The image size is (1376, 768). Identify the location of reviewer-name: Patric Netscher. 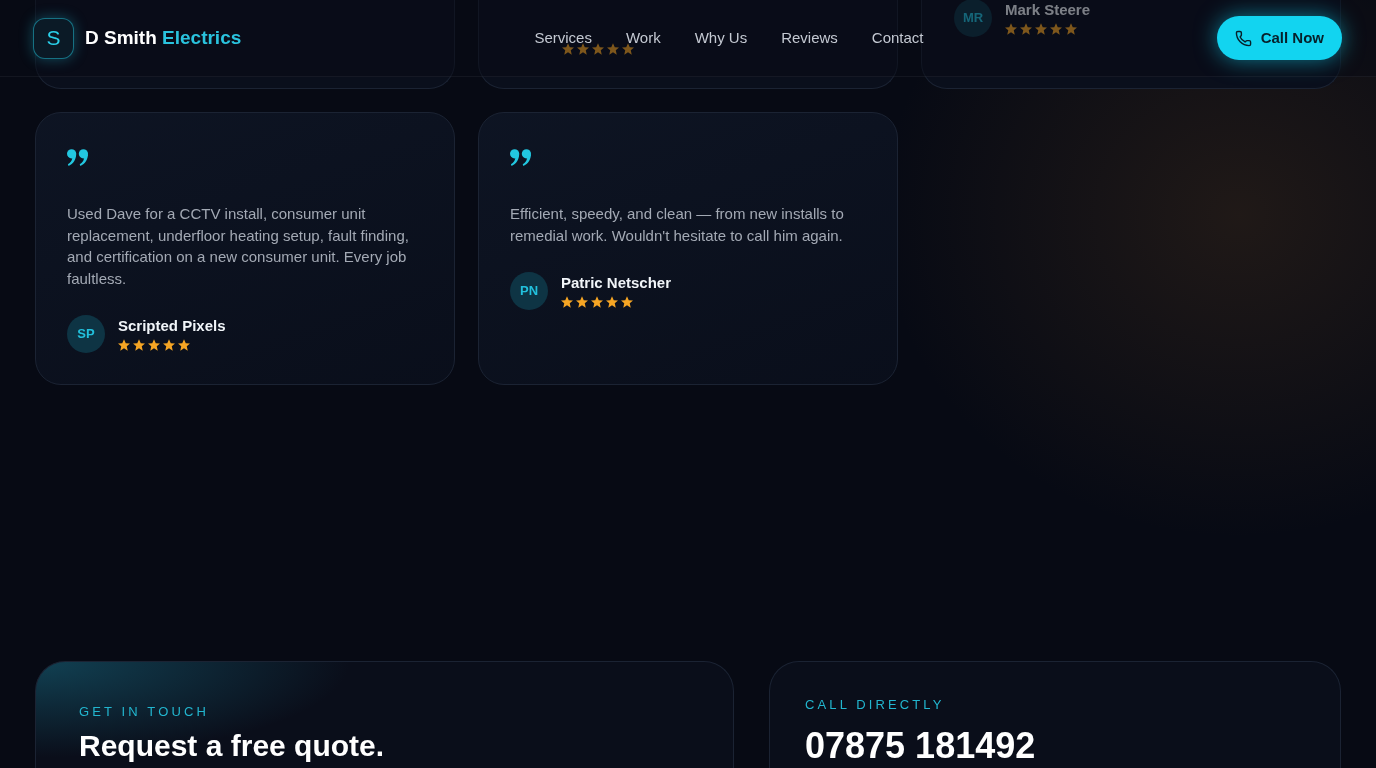
(616, 283).